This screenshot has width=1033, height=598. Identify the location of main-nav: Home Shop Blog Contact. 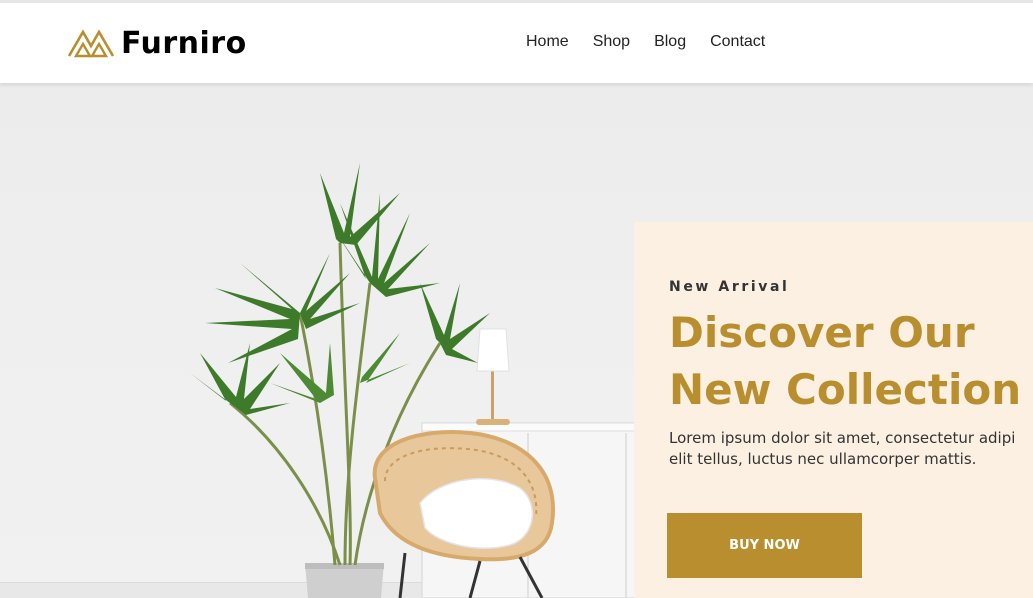
(657, 42).